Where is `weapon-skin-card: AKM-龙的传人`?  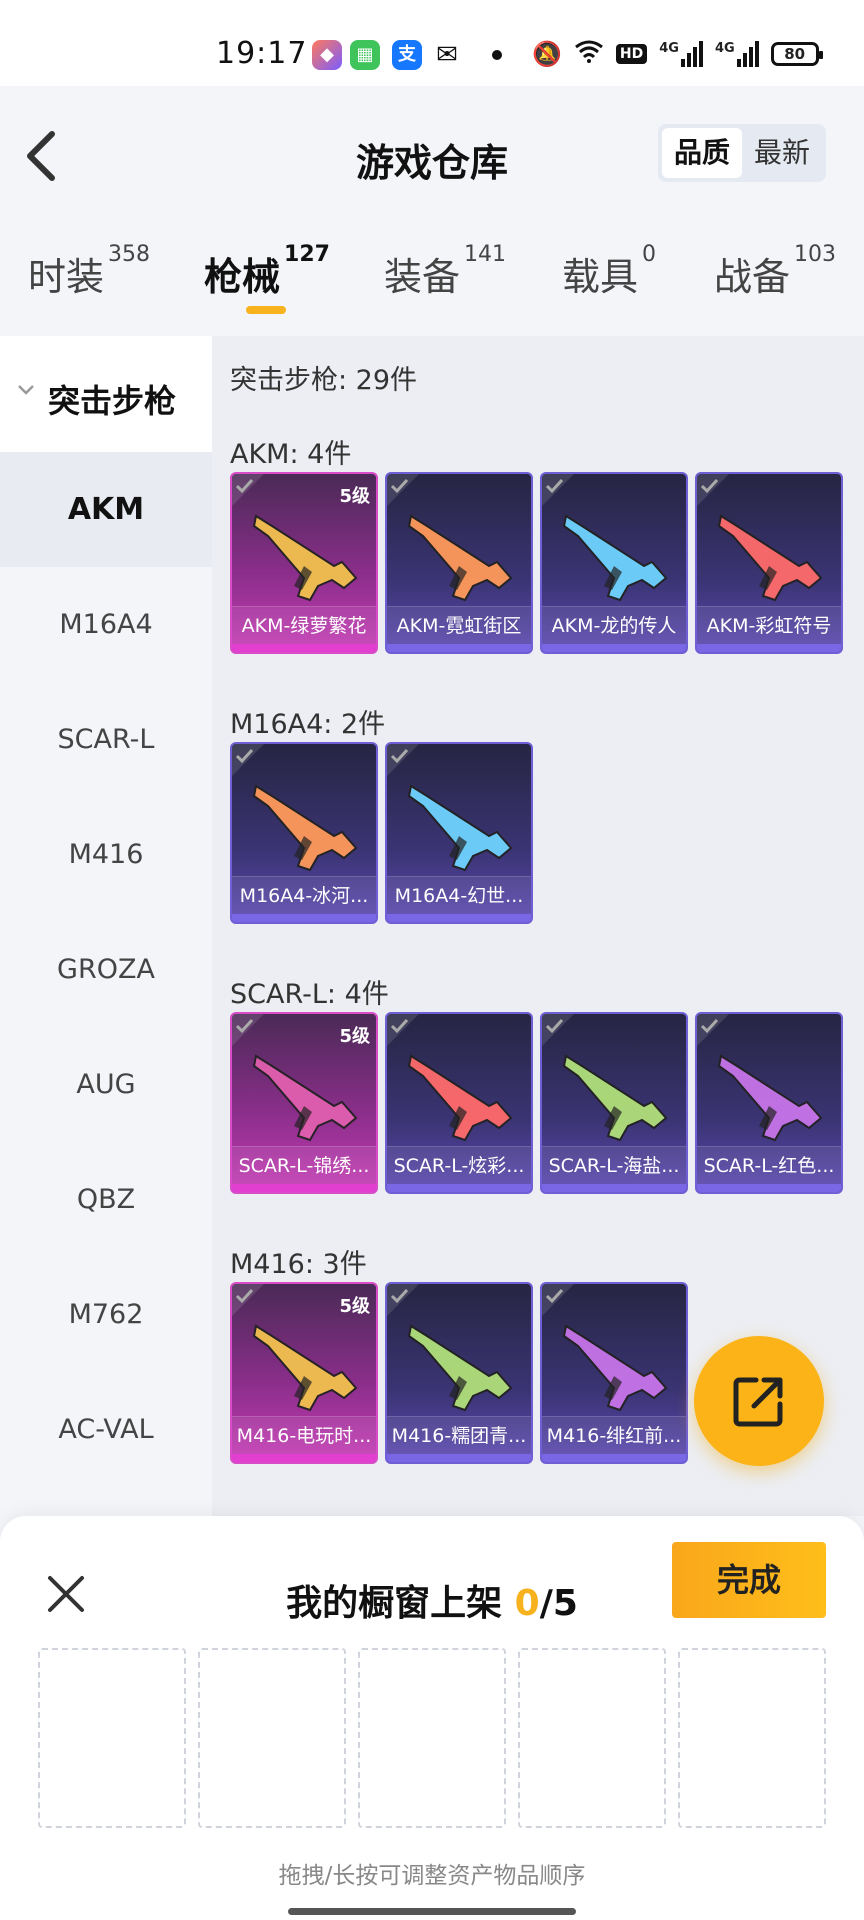 weapon-skin-card: AKM-龙的传人 is located at coordinates (614, 563).